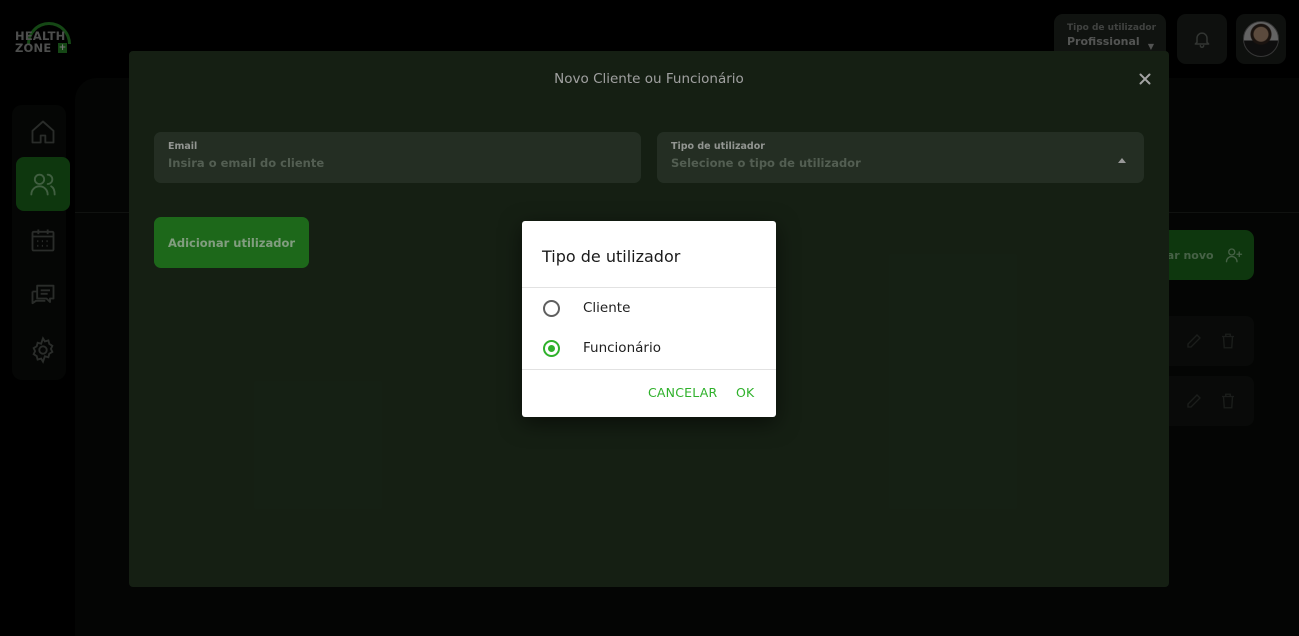 This screenshot has width=1299, height=636. Describe the element at coordinates (611, 256) in the screenshot. I see `dialog-title: Tipo de utilizador` at that location.